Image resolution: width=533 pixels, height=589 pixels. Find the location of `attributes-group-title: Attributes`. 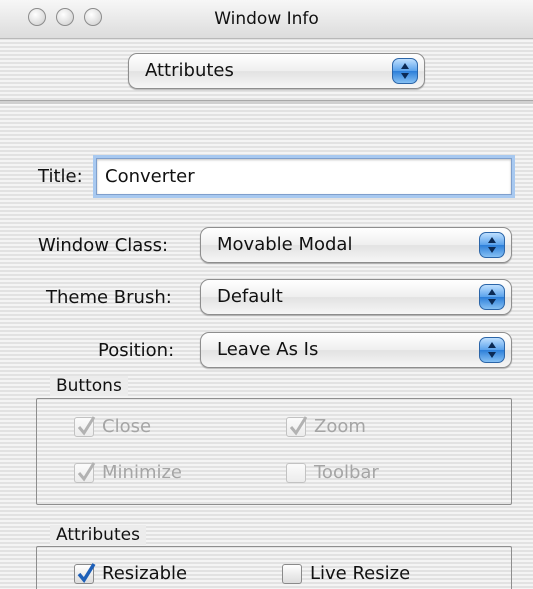

attributes-group-title: Attributes is located at coordinates (98, 535).